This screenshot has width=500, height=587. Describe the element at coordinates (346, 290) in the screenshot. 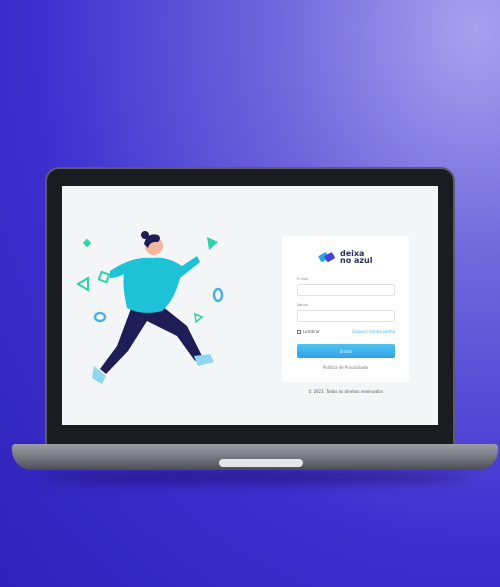

I see `email-field` at that location.